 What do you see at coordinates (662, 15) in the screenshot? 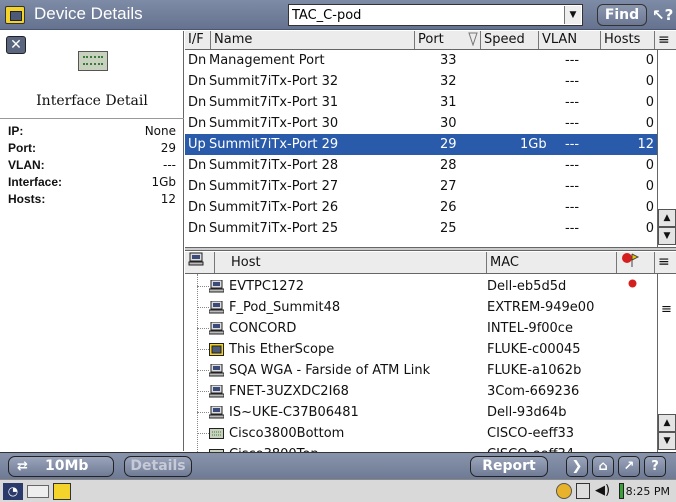
I see `help-pointer-icon: ↖?` at bounding box center [662, 15].